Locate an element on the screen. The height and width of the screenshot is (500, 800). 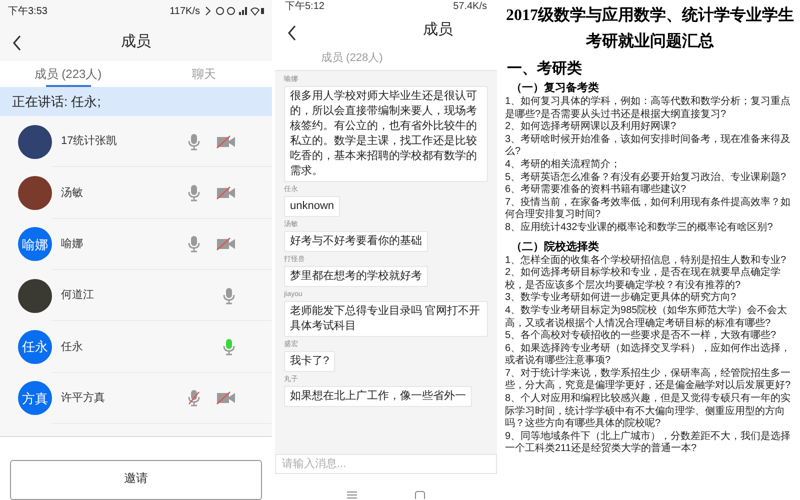
question-text: 8、个人对应用和编程比较感兴趣，但是又觉得专硕只有一年的实际学习时间，统计学学硕中有不大偏向理学、侧重应用型的方向吗？这些方向有哪些具体的院校呢? is located at coordinates (648, 411).